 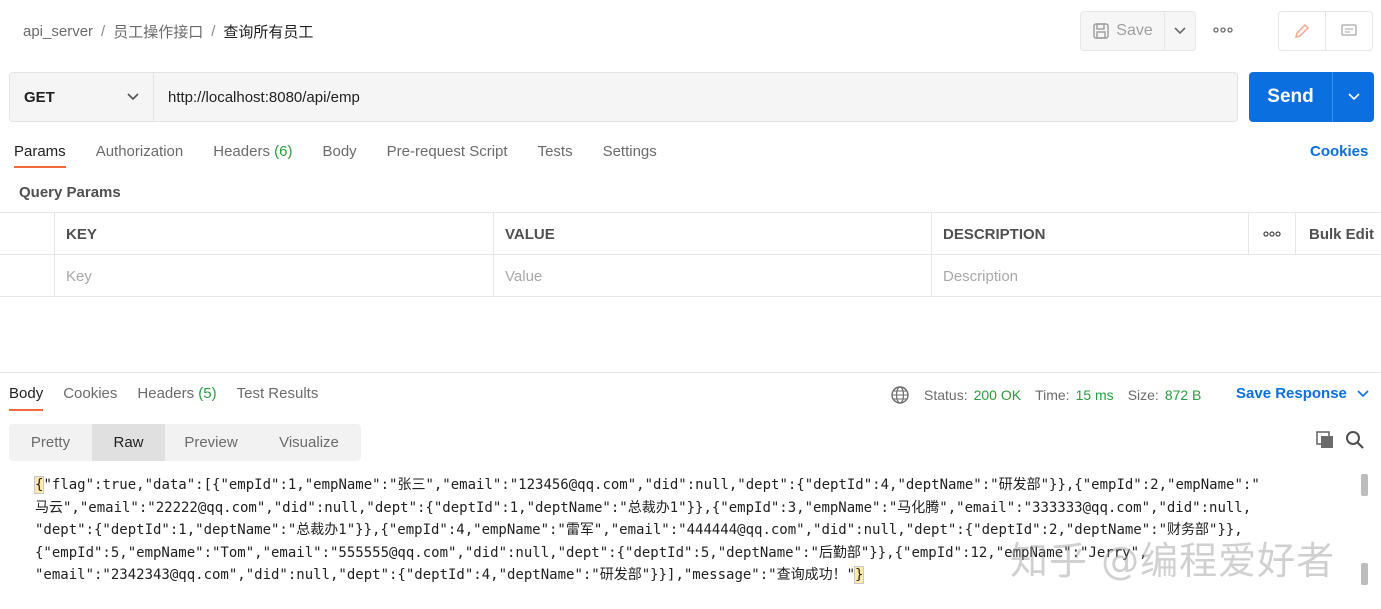 What do you see at coordinates (946, 395) in the screenshot?
I see `status-label: Status:` at bounding box center [946, 395].